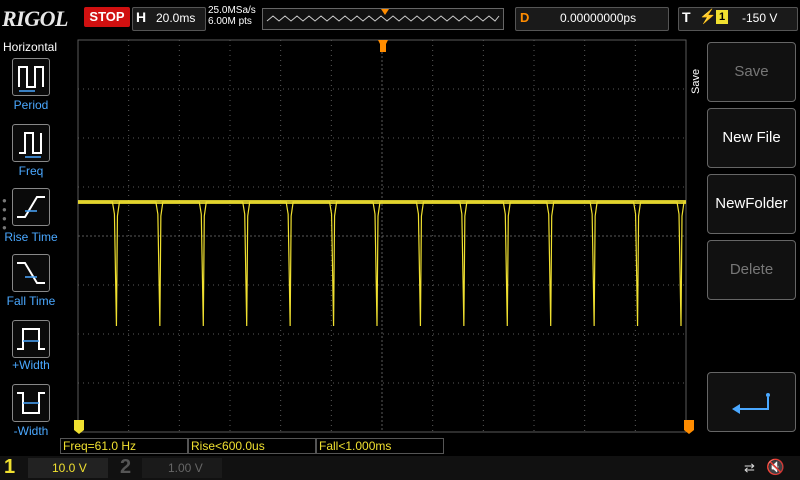  What do you see at coordinates (775, 467) in the screenshot?
I see `speaker-mute-icon: 🔇` at bounding box center [775, 467].